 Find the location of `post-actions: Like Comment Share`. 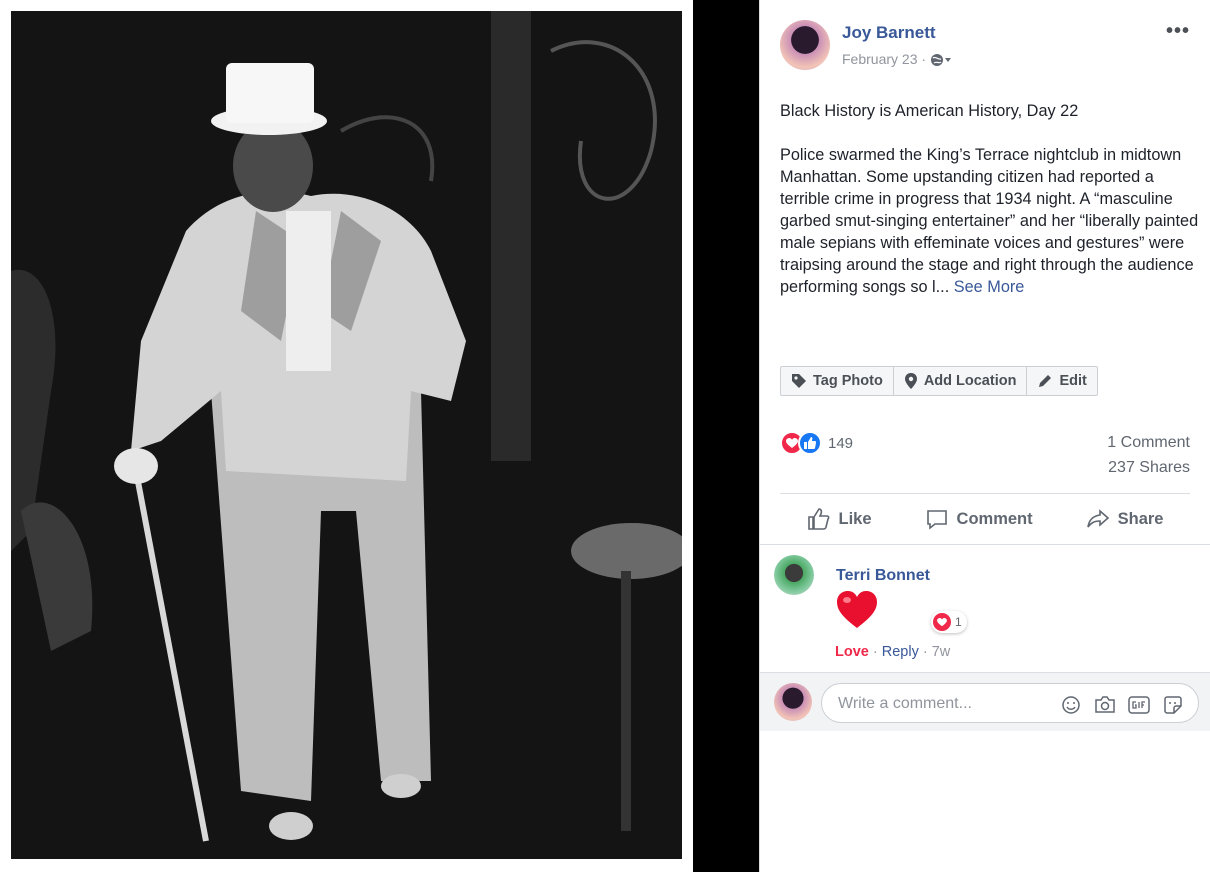

post-actions: Like Comment Share is located at coordinates (985, 519).